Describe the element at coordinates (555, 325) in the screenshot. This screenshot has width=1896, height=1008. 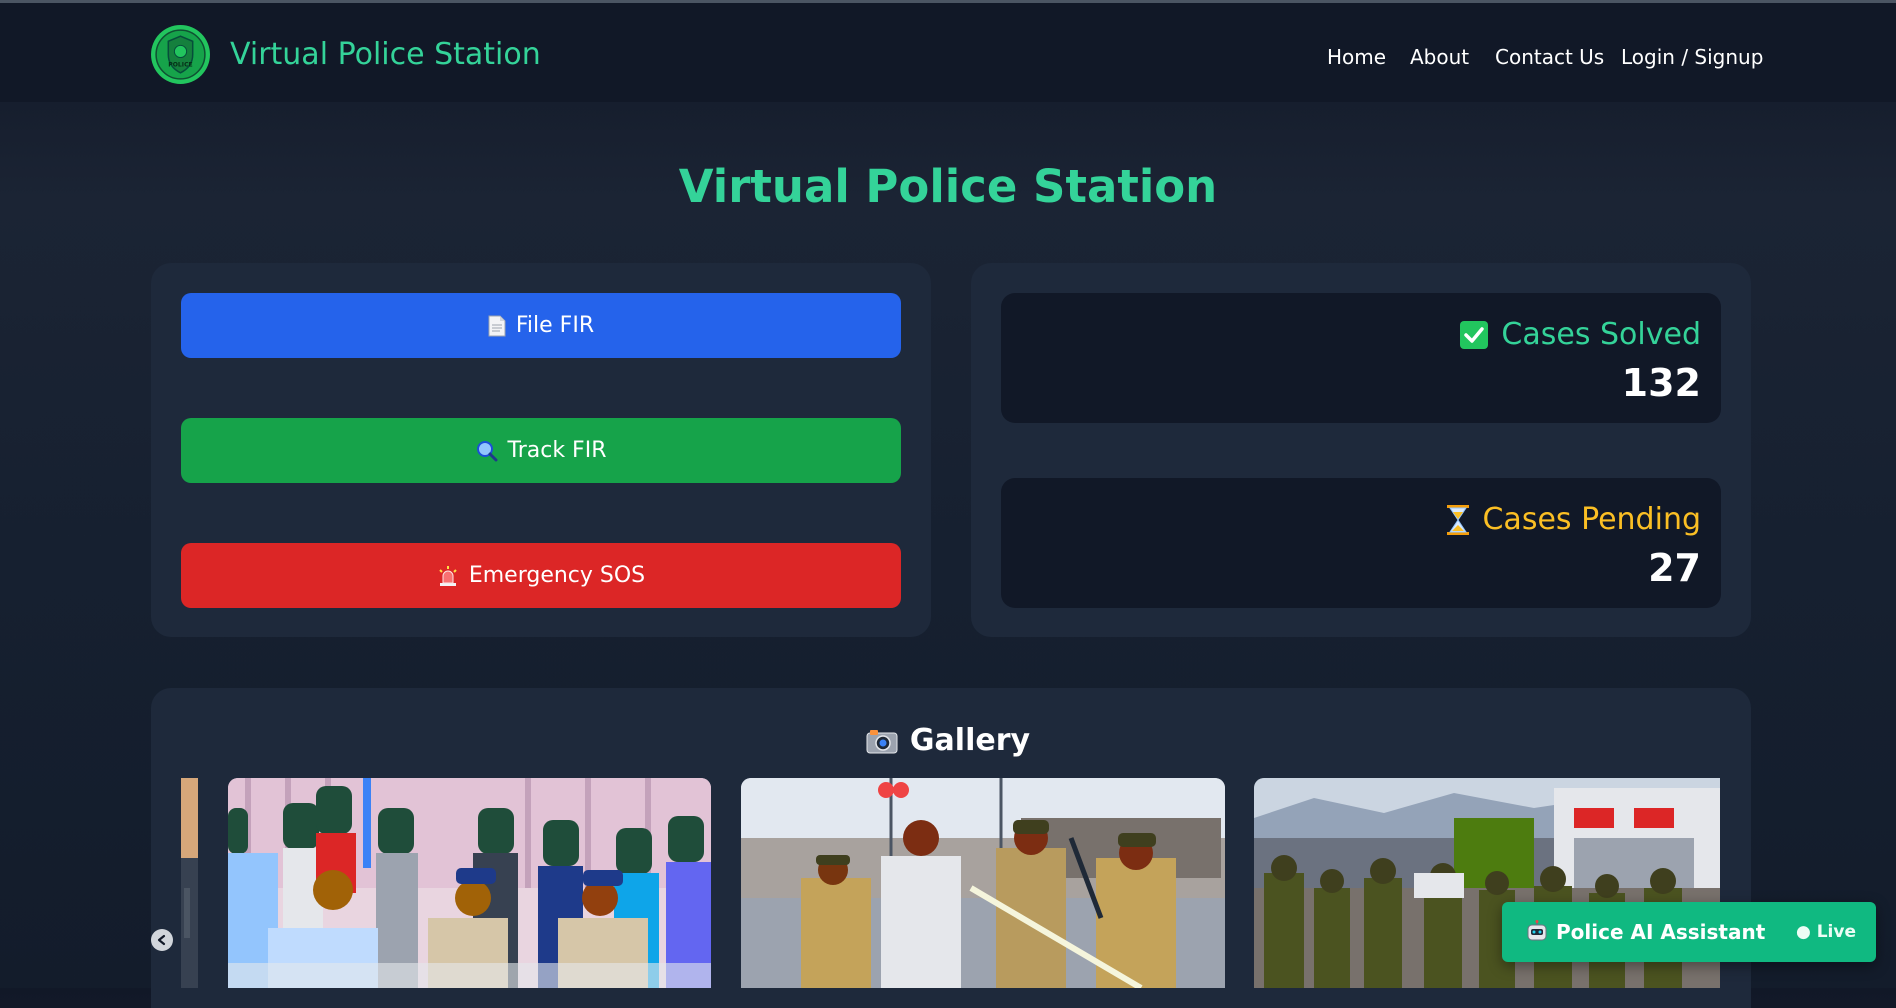
I see `file-fir-label: File FIR` at that location.